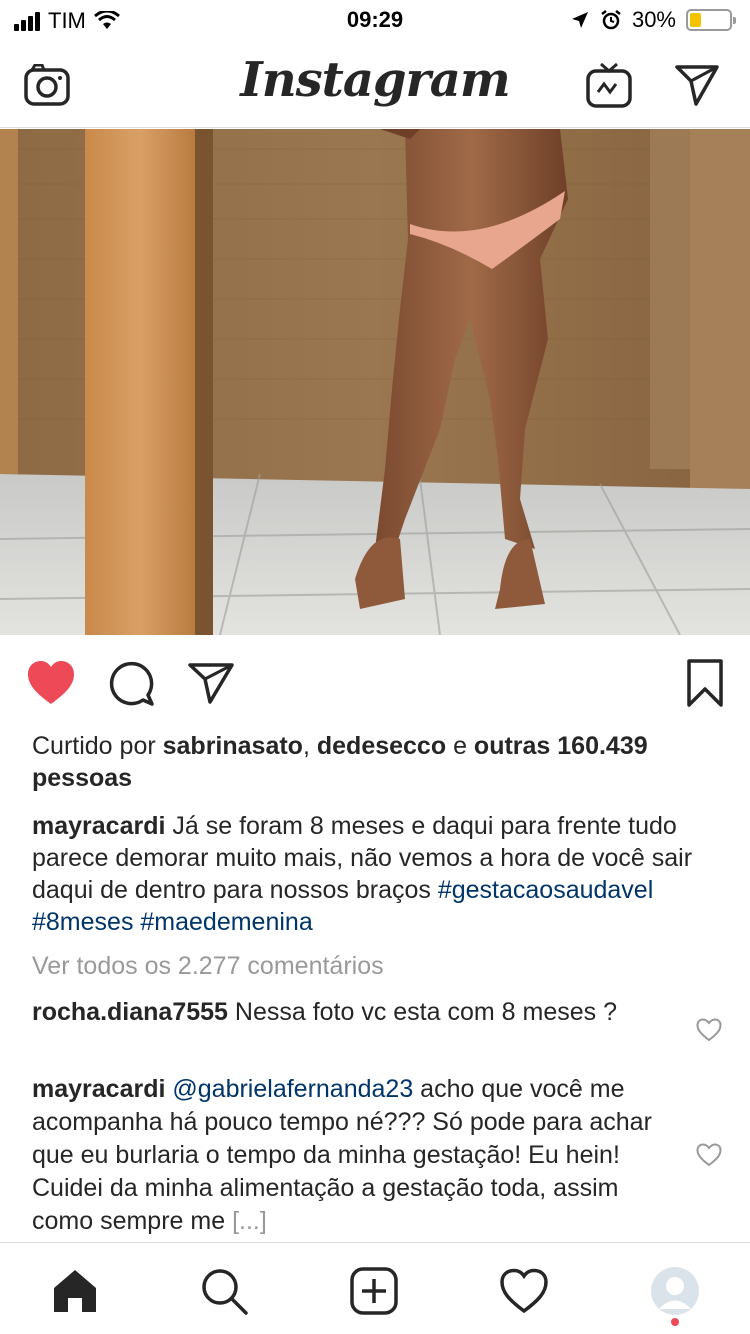 This screenshot has height=1334, width=750. What do you see at coordinates (130, 1012) in the screenshot?
I see `comment-username: rocha.diana7555` at bounding box center [130, 1012].